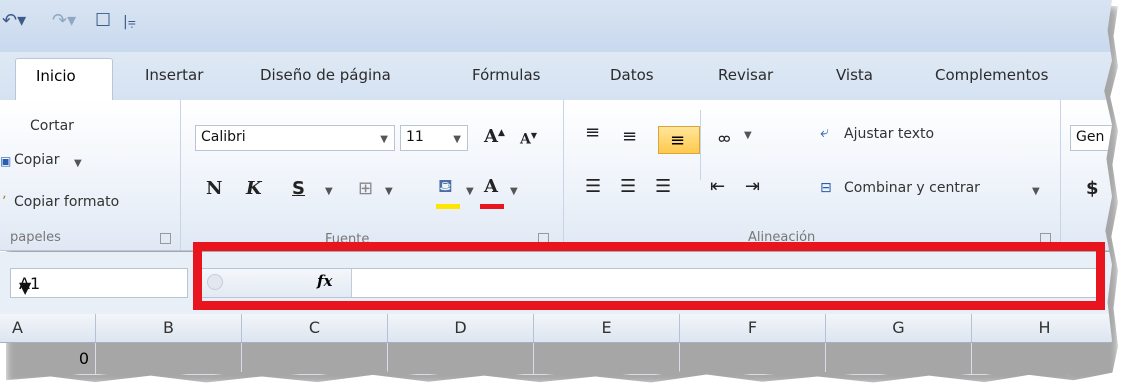 The image size is (1125, 392). Describe the element at coordinates (912, 188) in the screenshot. I see `merge-center-button: Combinar y centrar` at that location.